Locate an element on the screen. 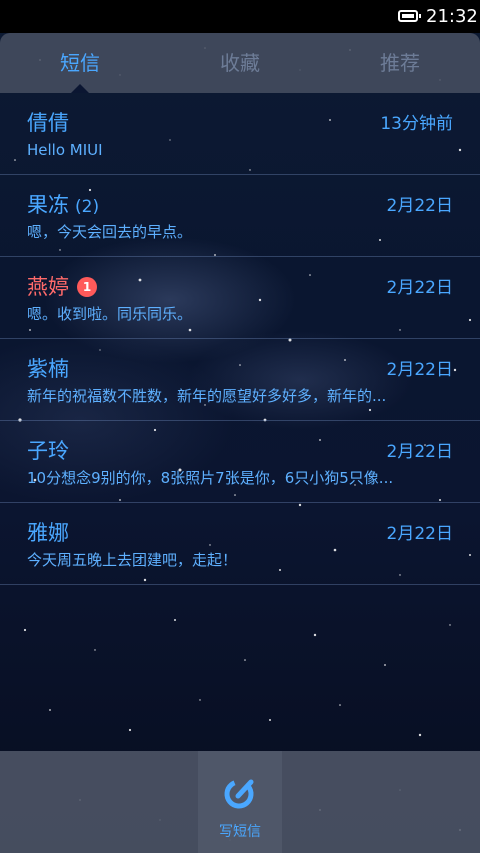 The height and width of the screenshot is (853, 480). battery-icon is located at coordinates (409, 16).